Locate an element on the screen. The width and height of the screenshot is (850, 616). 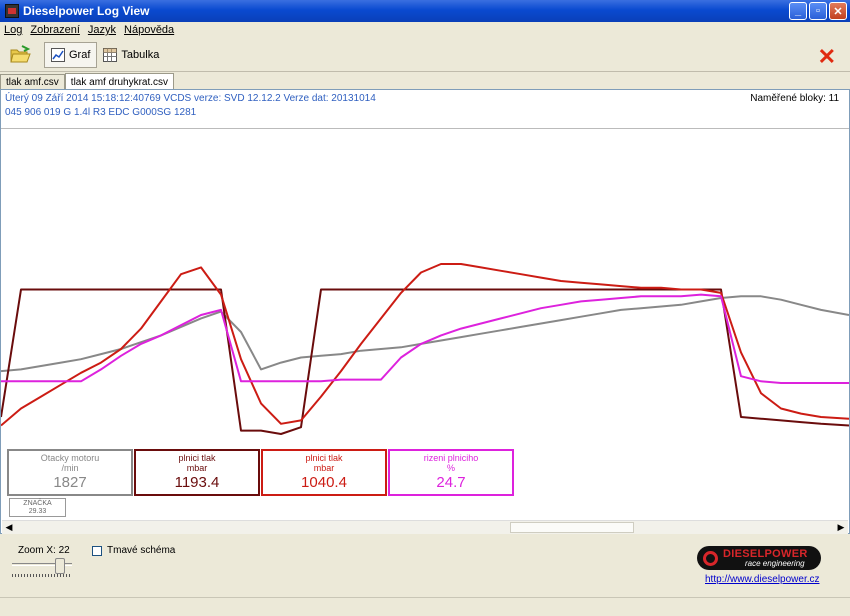
scroll-left-icon: ◀ is located at coordinates (9, 527).